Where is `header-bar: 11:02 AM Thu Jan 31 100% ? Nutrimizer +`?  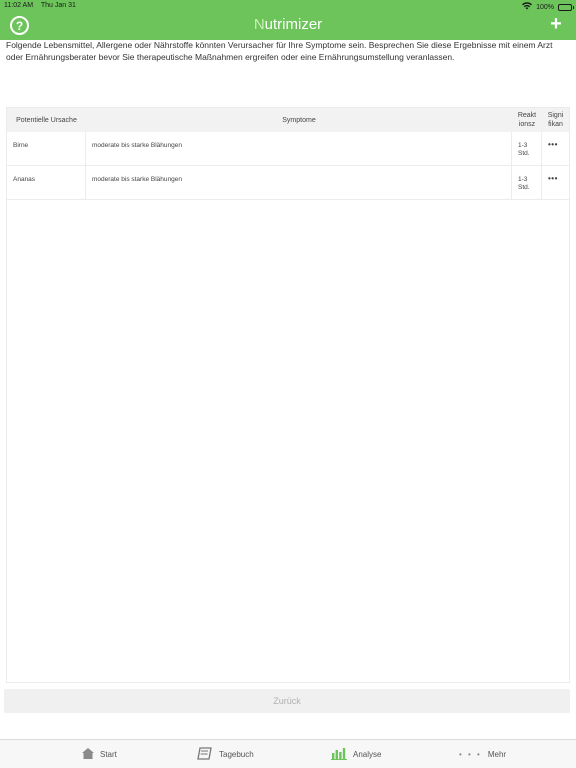 header-bar: 11:02 AM Thu Jan 31 100% ? Nutrimizer + is located at coordinates (288, 20).